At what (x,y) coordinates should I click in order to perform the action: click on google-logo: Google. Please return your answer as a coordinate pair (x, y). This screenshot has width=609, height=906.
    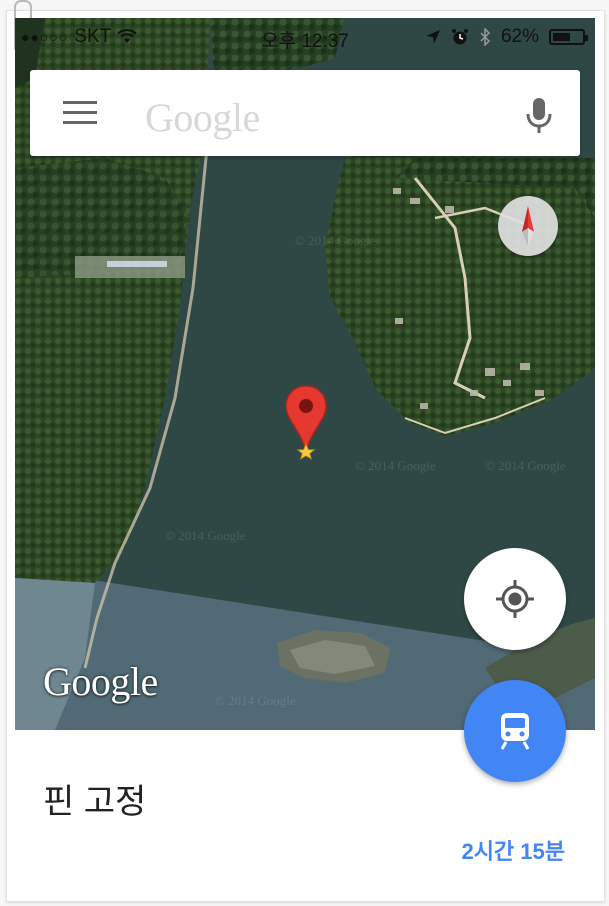
    Looking at the image, I should click on (100, 681).